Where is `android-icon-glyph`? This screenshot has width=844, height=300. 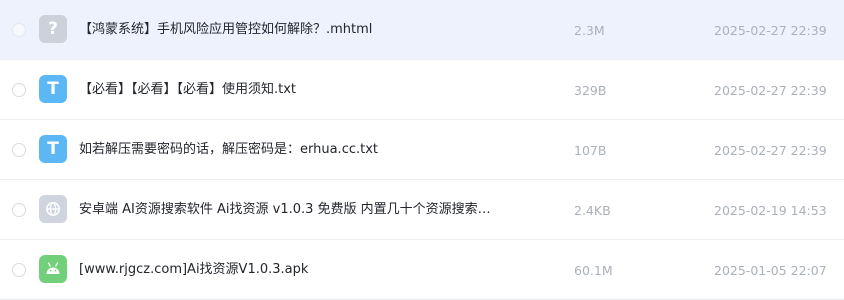
android-icon-glyph is located at coordinates (53, 268).